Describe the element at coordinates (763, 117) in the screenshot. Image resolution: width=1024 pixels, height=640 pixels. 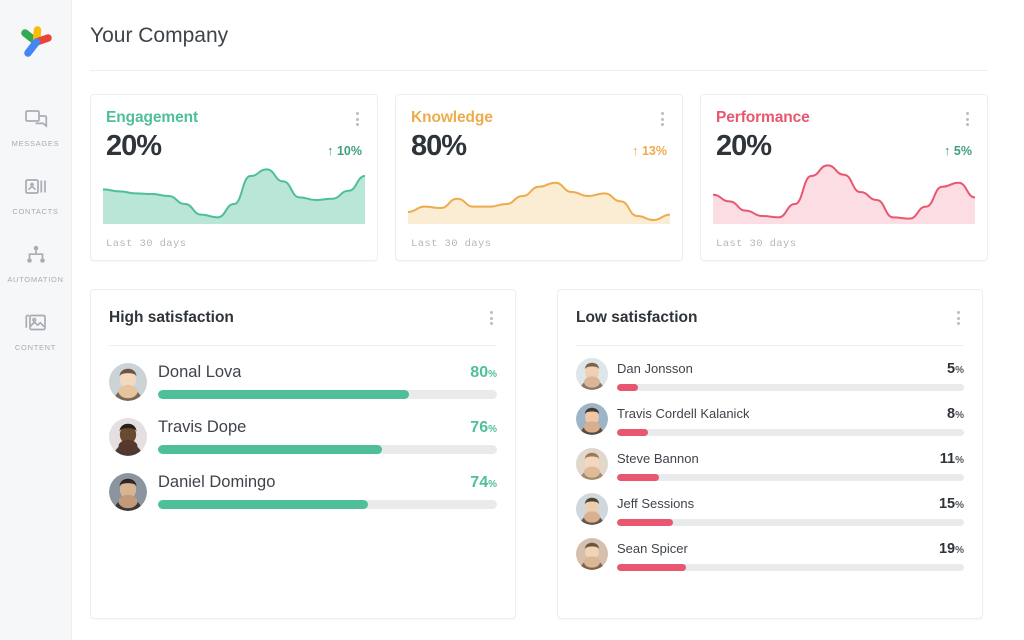
I see `metric-title: Performance` at that location.